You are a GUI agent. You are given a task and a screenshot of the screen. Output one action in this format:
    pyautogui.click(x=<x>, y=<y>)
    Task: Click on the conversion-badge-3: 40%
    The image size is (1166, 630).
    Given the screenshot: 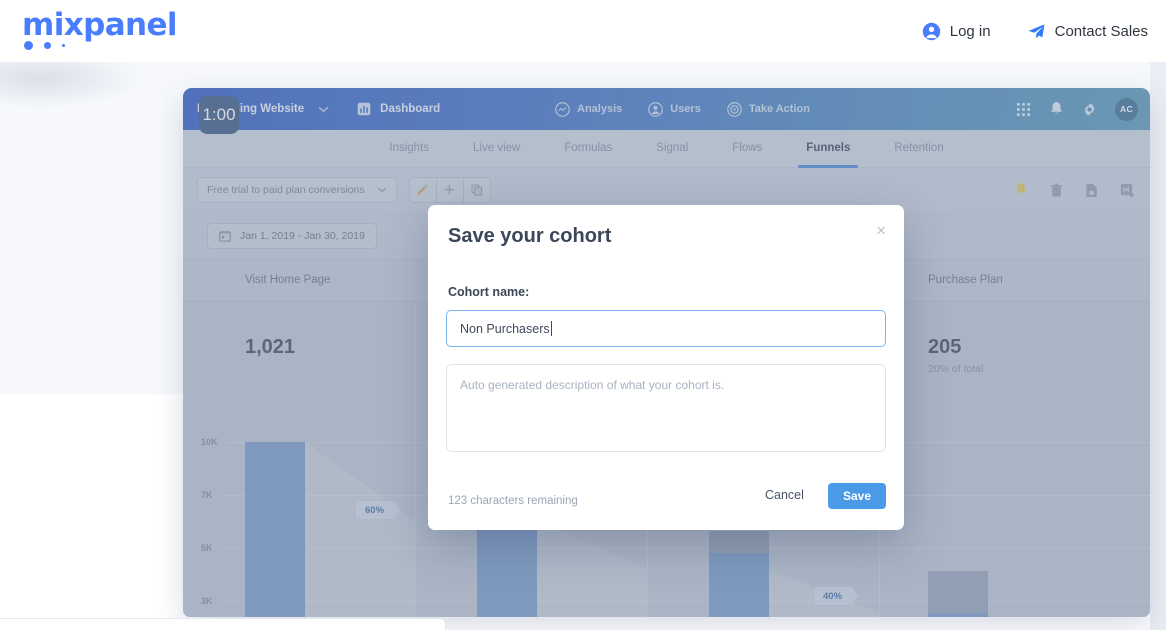 What is the action you would take?
    pyautogui.click(x=833, y=596)
    